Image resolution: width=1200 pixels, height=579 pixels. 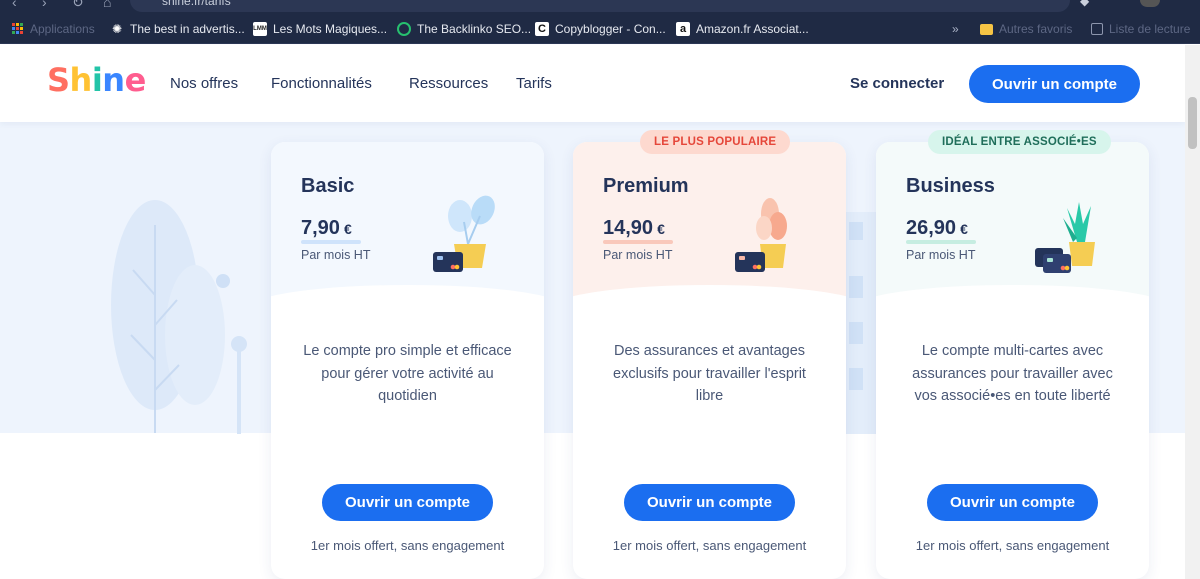 What do you see at coordinates (1012, 502) in the screenshot?
I see `open-account-button-business: Ouvrir un compte` at bounding box center [1012, 502].